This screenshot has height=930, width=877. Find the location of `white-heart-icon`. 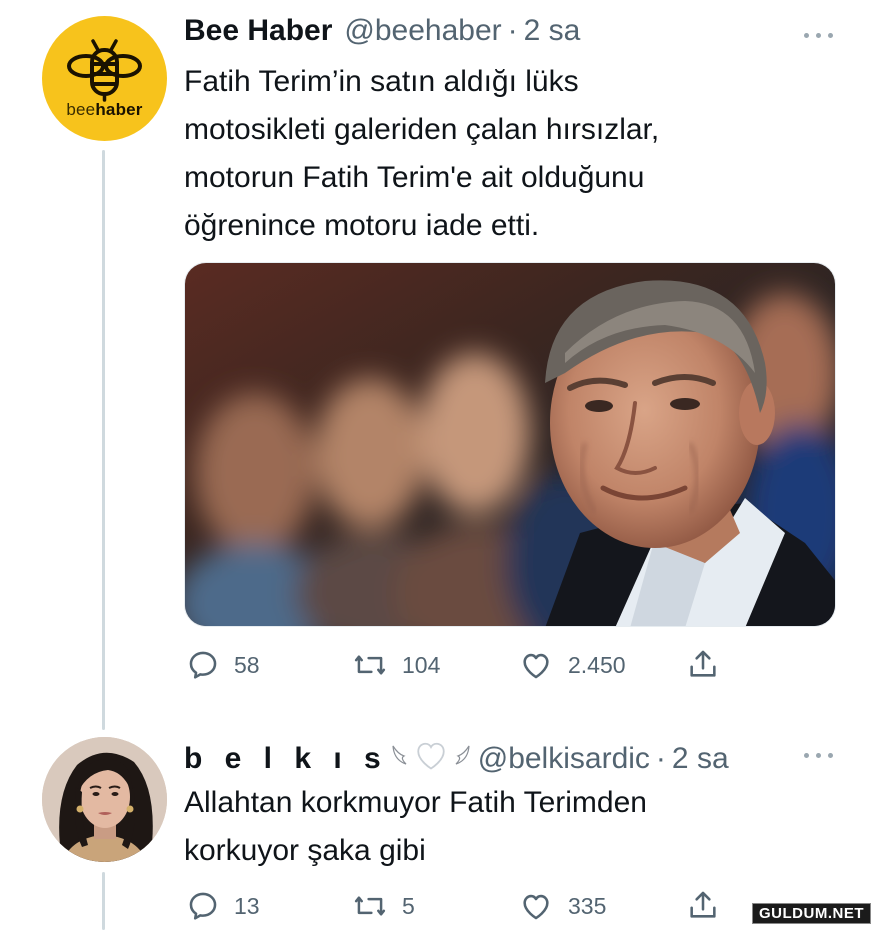

white-heart-icon is located at coordinates (431, 756).